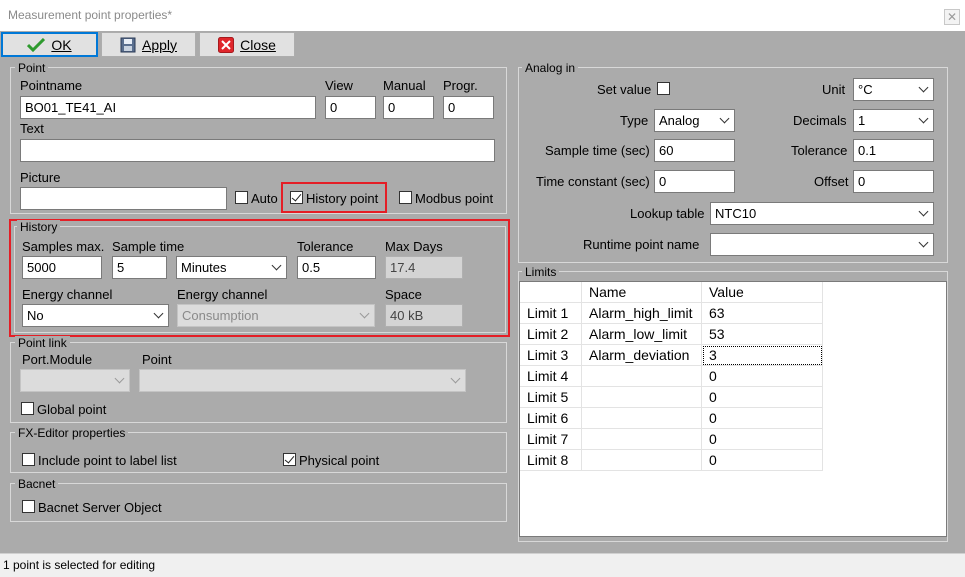 The height and width of the screenshot is (577, 965). Describe the element at coordinates (820, 120) in the screenshot. I see `decimals-label: Decimals` at that location.